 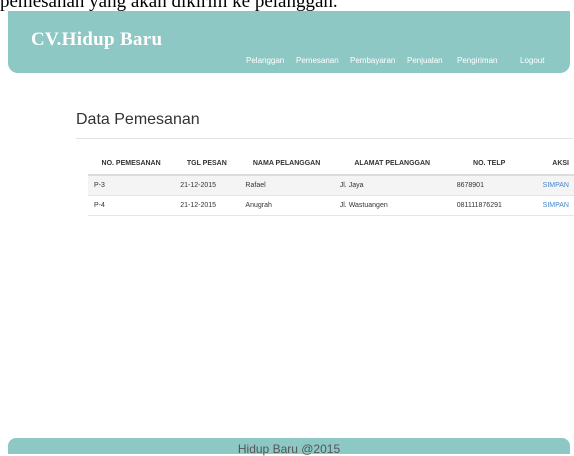 What do you see at coordinates (489, 205) in the screenshot?
I see `cell-no-telp: 081111876291` at bounding box center [489, 205].